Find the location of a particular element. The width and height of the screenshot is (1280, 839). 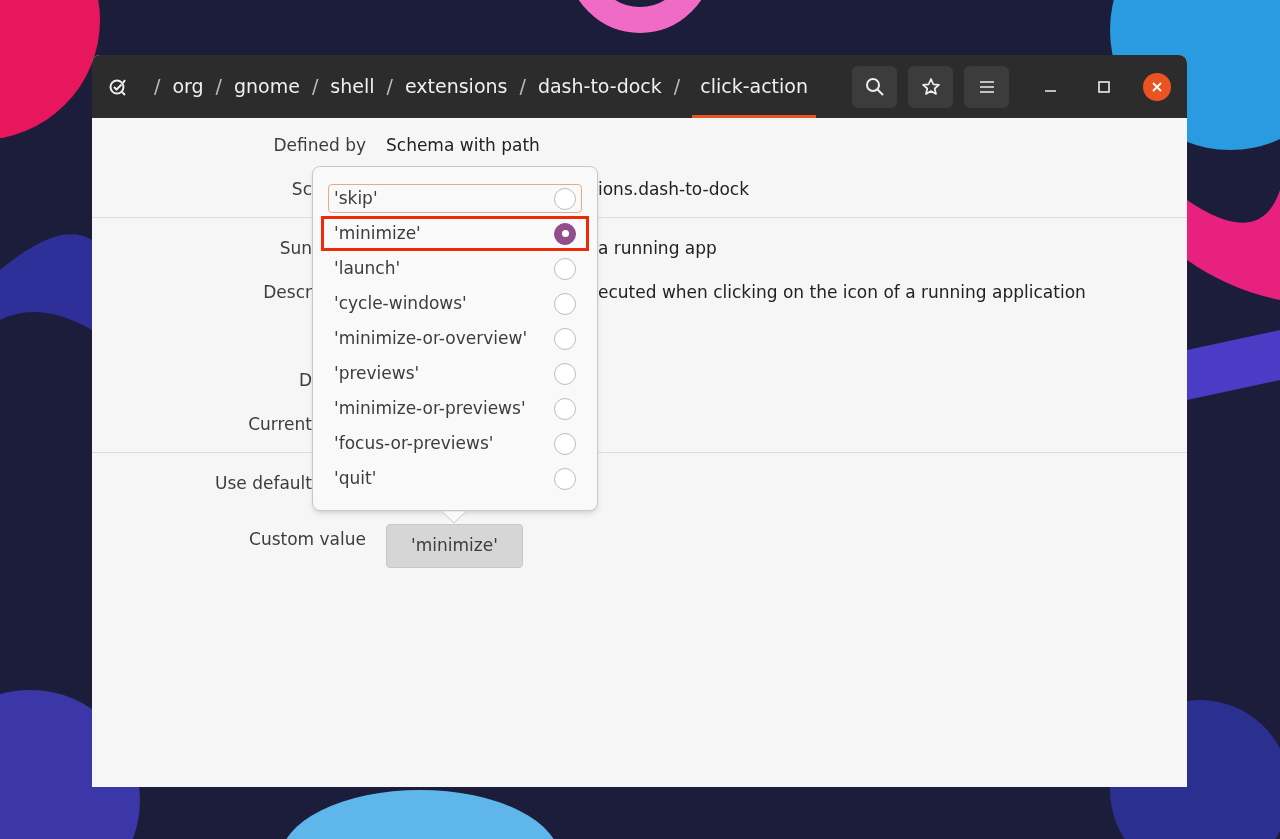

star-icon is located at coordinates (930, 86).